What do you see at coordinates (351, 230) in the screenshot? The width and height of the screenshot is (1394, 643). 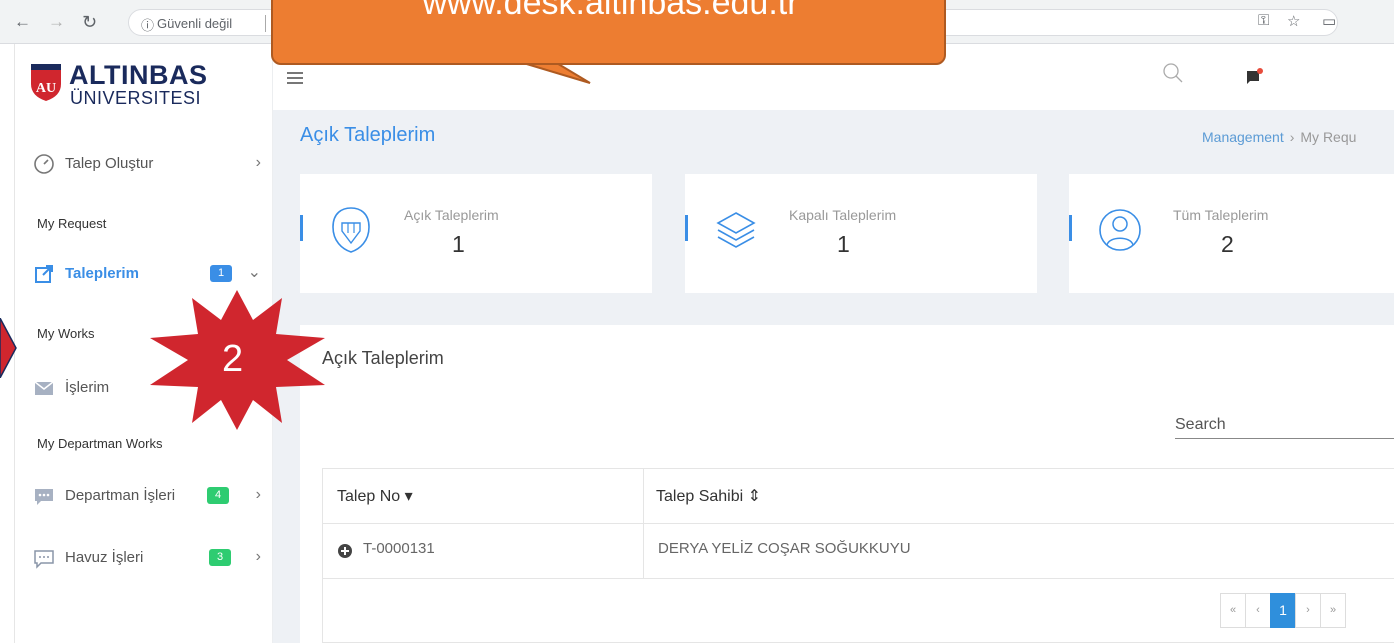 I see `shield-pencil-icon` at bounding box center [351, 230].